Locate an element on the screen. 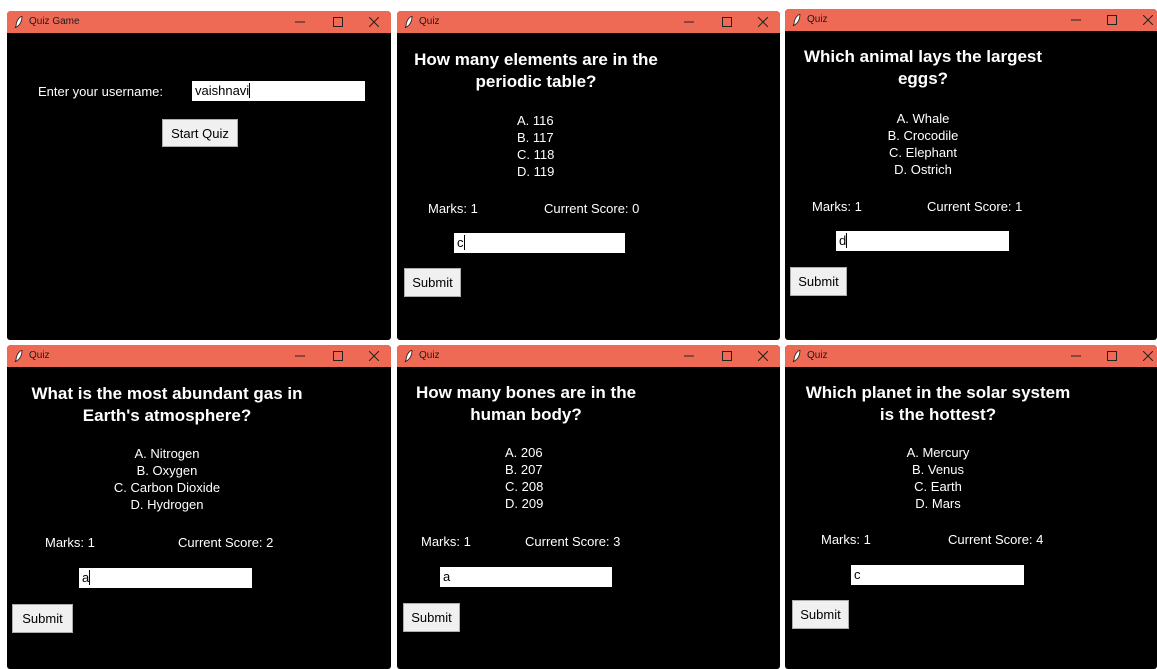  option-d: D. 119 is located at coordinates (536, 171).